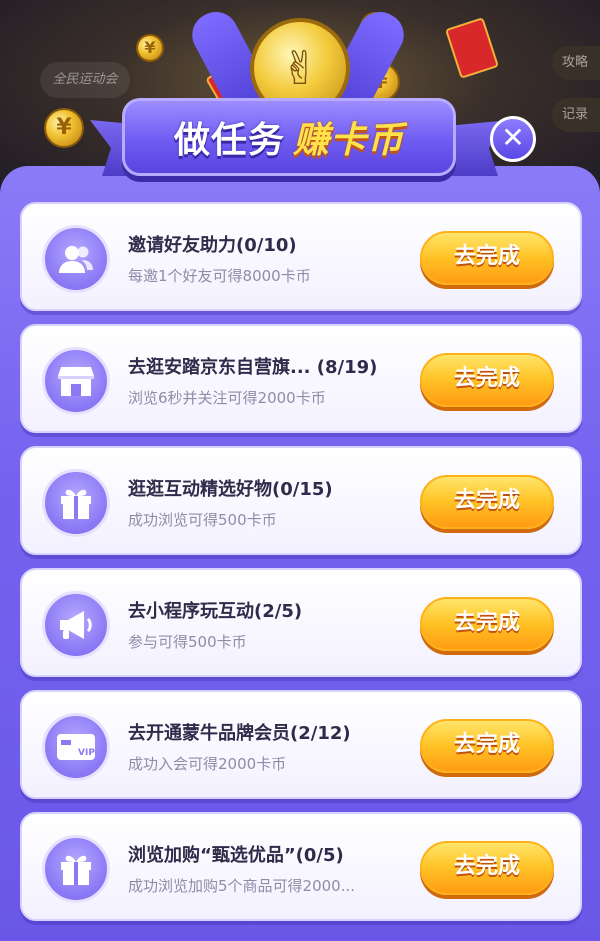 The image size is (600, 941). Describe the element at coordinates (576, 63) in the screenshot. I see `strategy-side-button: 攻略` at that location.